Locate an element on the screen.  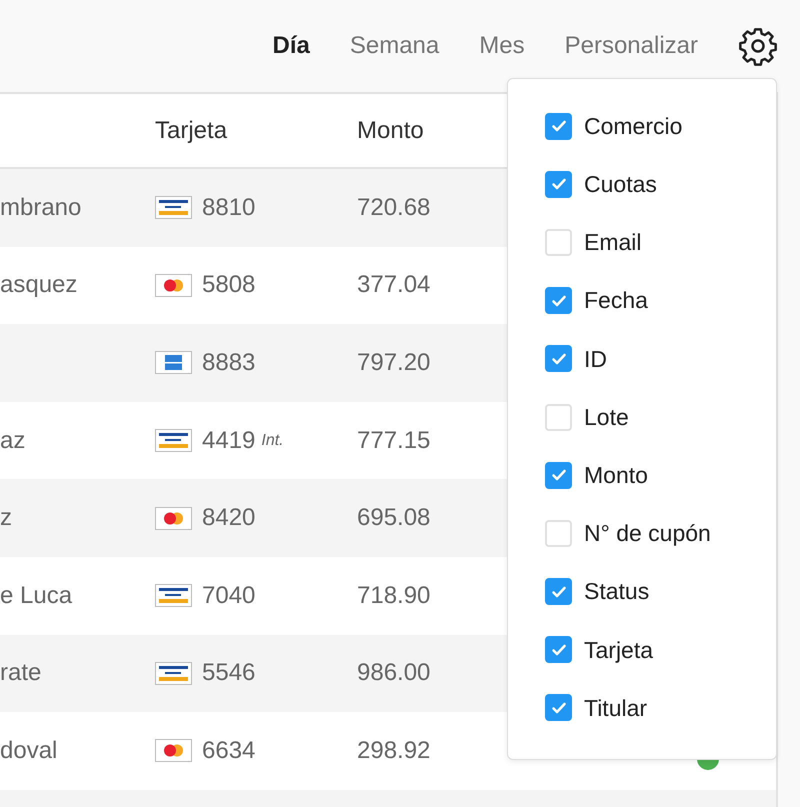
holder-name: az is located at coordinates (13, 440).